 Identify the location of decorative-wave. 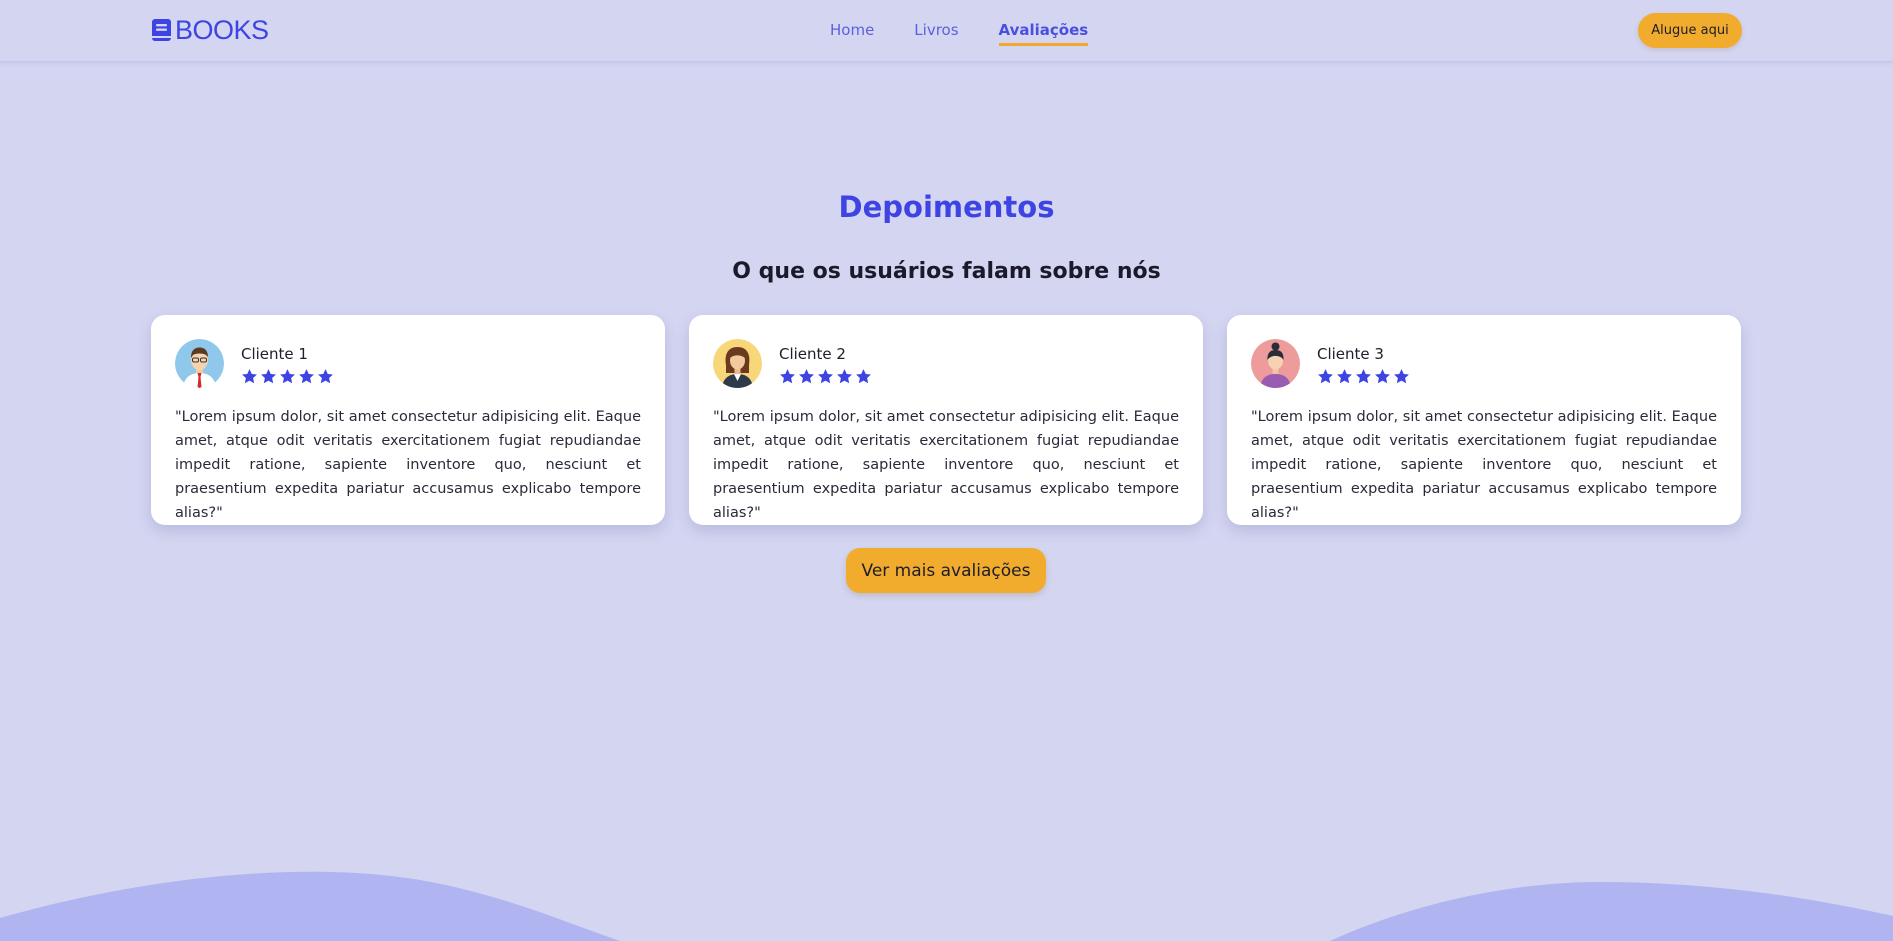
(946, 906).